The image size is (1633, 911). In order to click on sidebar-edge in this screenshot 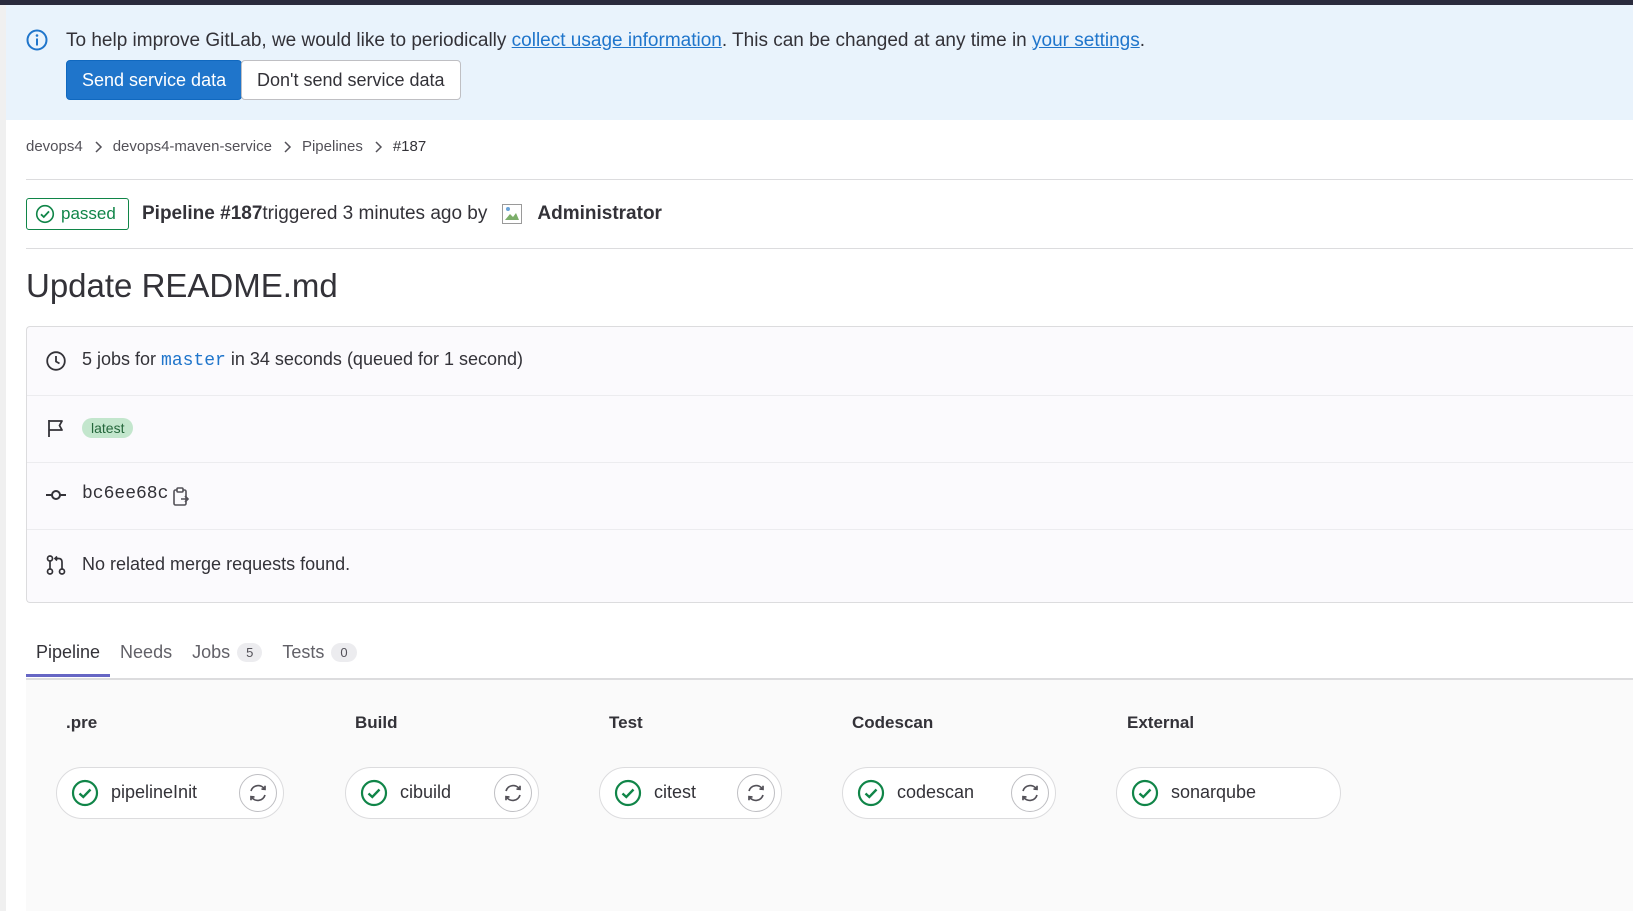, I will do `click(3, 458)`.